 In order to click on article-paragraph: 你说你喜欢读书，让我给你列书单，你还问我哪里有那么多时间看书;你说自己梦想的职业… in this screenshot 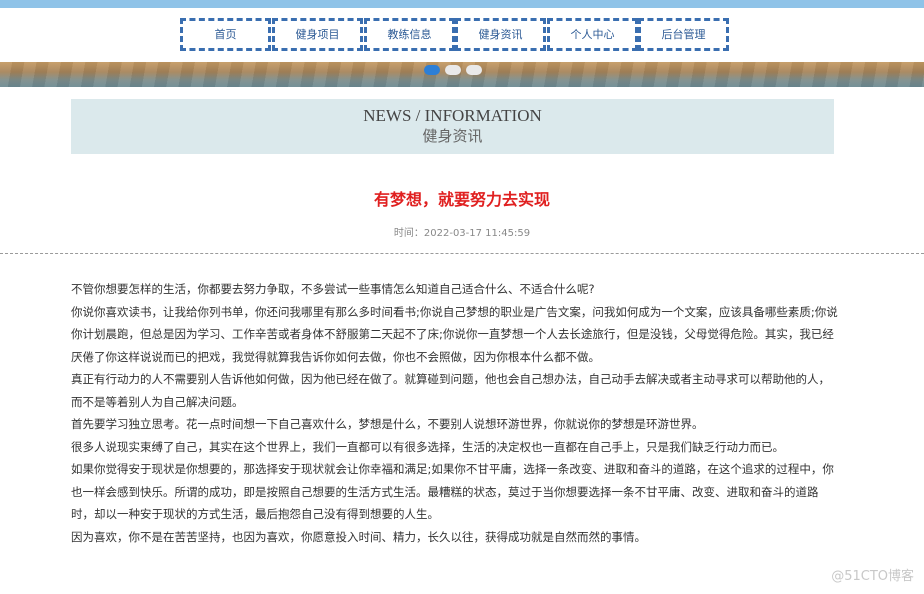, I will do `click(454, 334)`.